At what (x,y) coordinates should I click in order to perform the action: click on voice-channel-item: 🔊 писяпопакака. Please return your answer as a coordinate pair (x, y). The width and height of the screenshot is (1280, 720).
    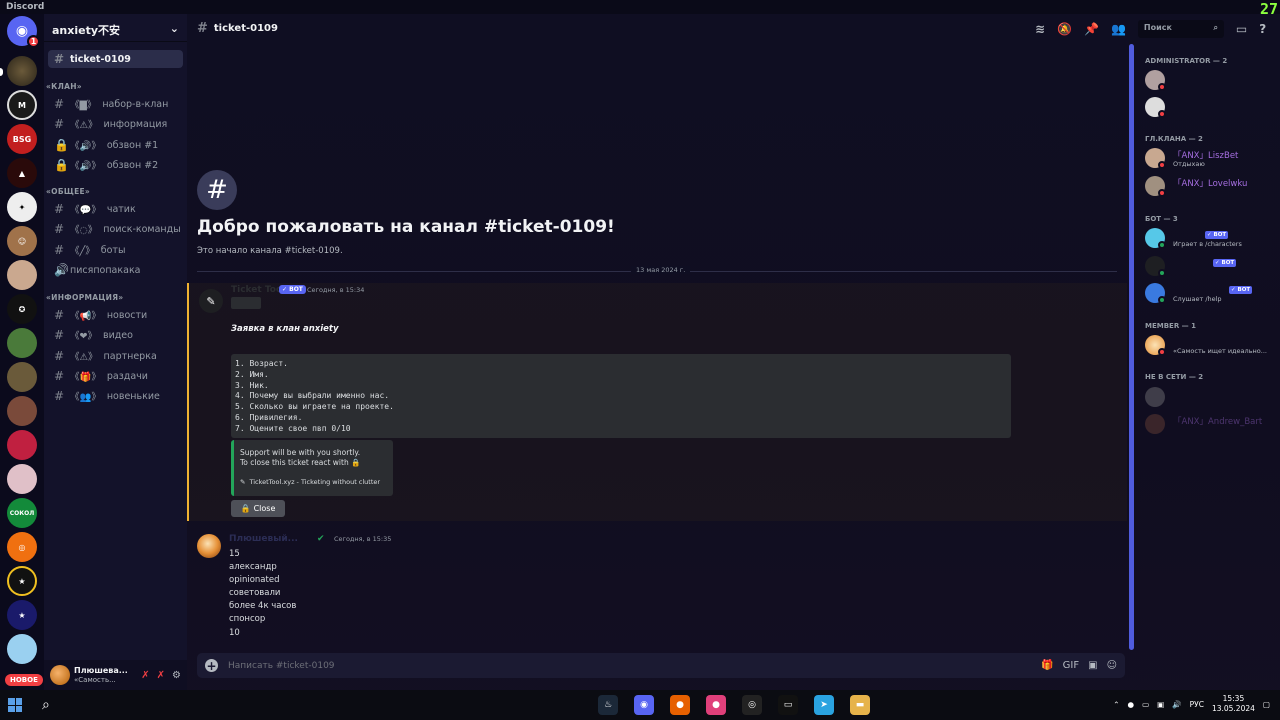
    Looking at the image, I should click on (115, 270).